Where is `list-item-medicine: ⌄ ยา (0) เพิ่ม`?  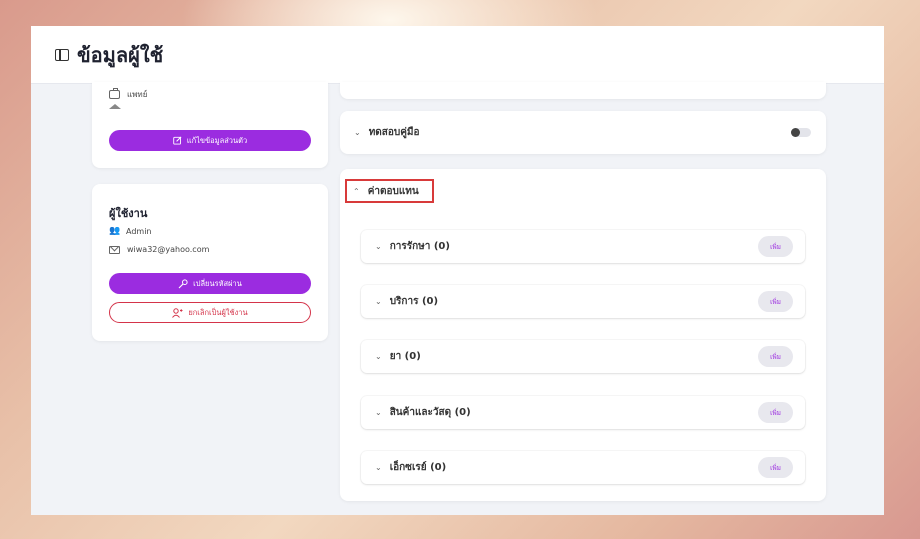 list-item-medicine: ⌄ ยา (0) เพิ่ม is located at coordinates (583, 356).